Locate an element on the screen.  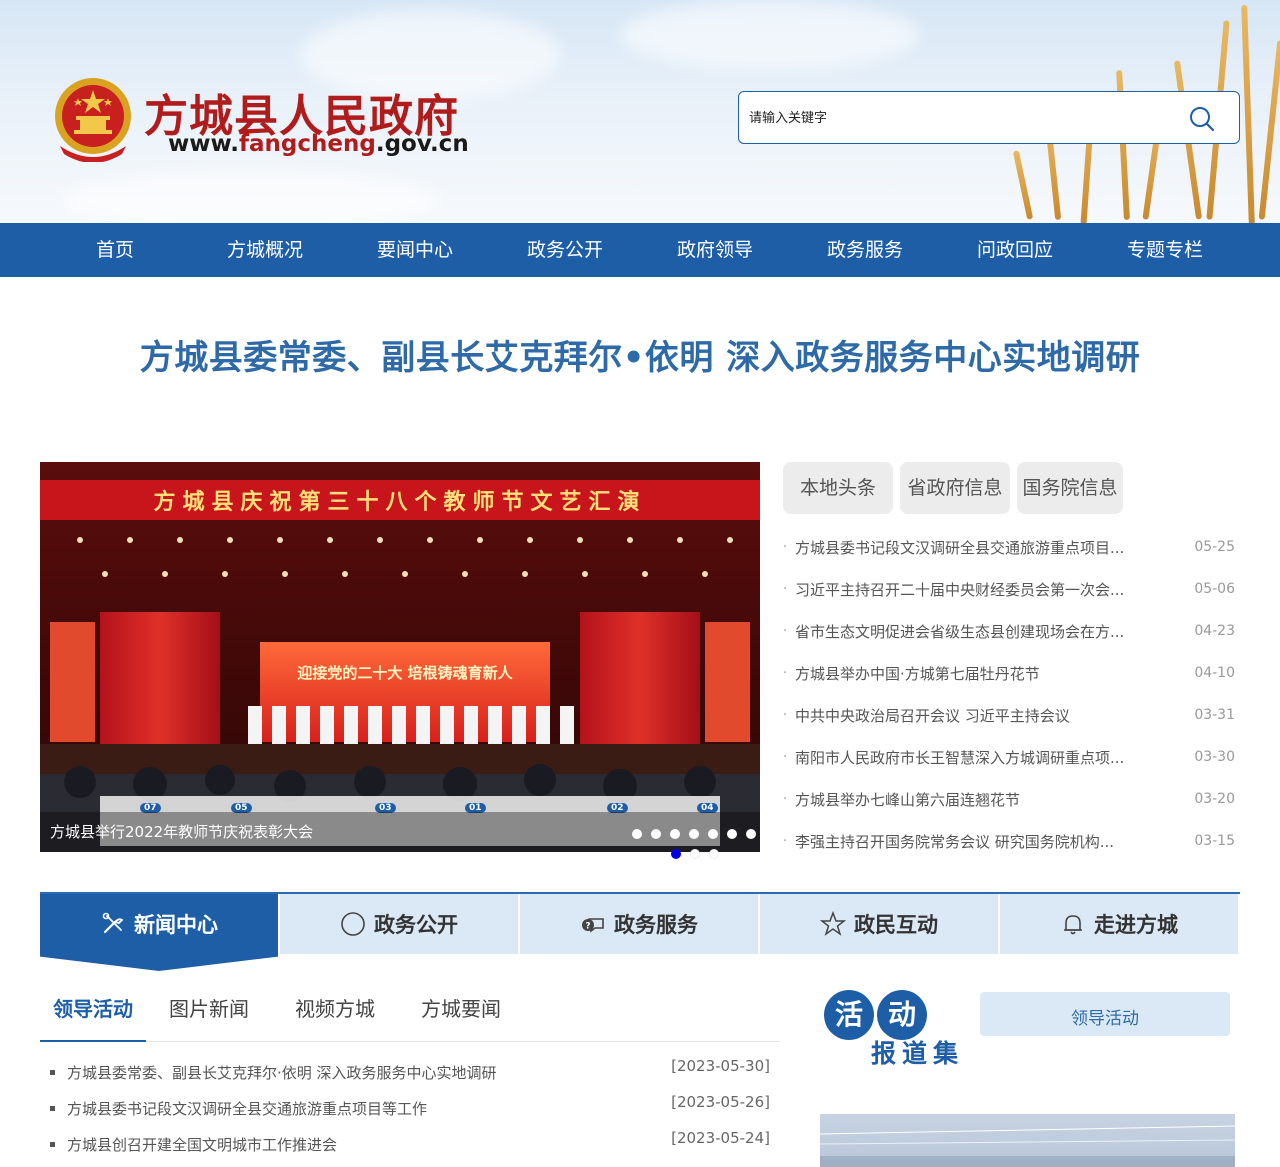
activity-report-logo: 活 动 报道集 is located at coordinates (899, 1030).